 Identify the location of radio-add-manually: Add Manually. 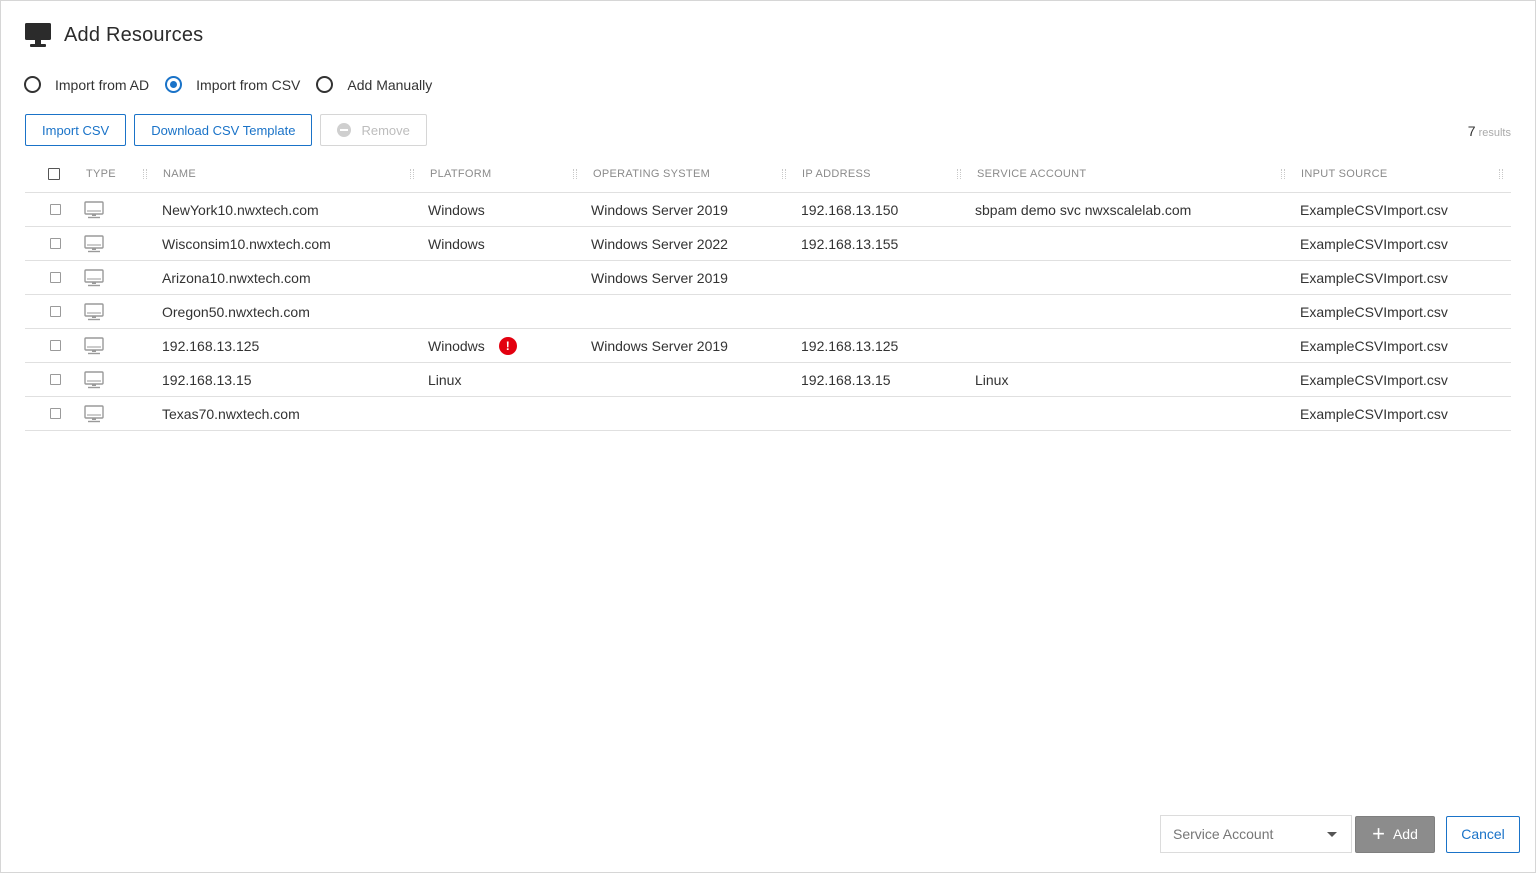
(374, 84).